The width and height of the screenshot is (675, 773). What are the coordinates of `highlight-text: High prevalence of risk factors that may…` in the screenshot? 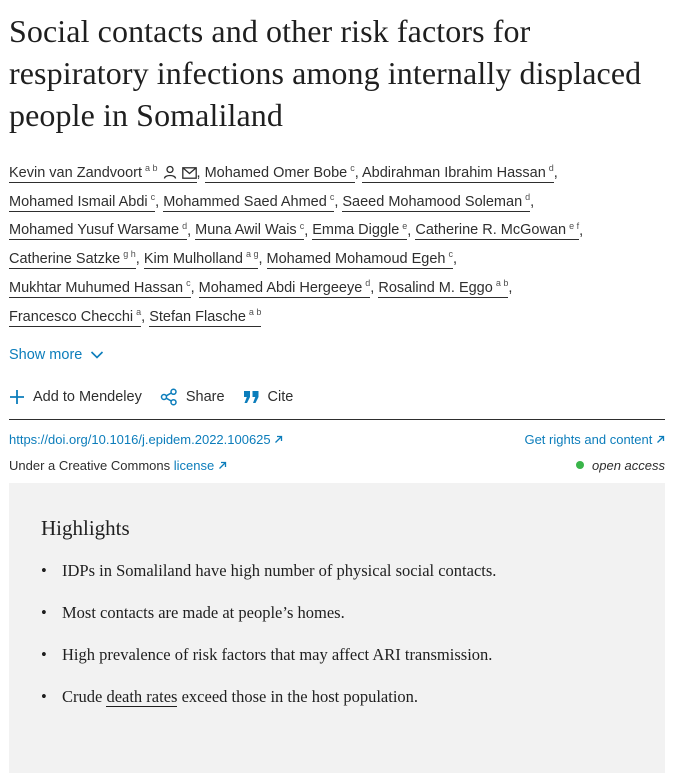 It's located at (277, 654).